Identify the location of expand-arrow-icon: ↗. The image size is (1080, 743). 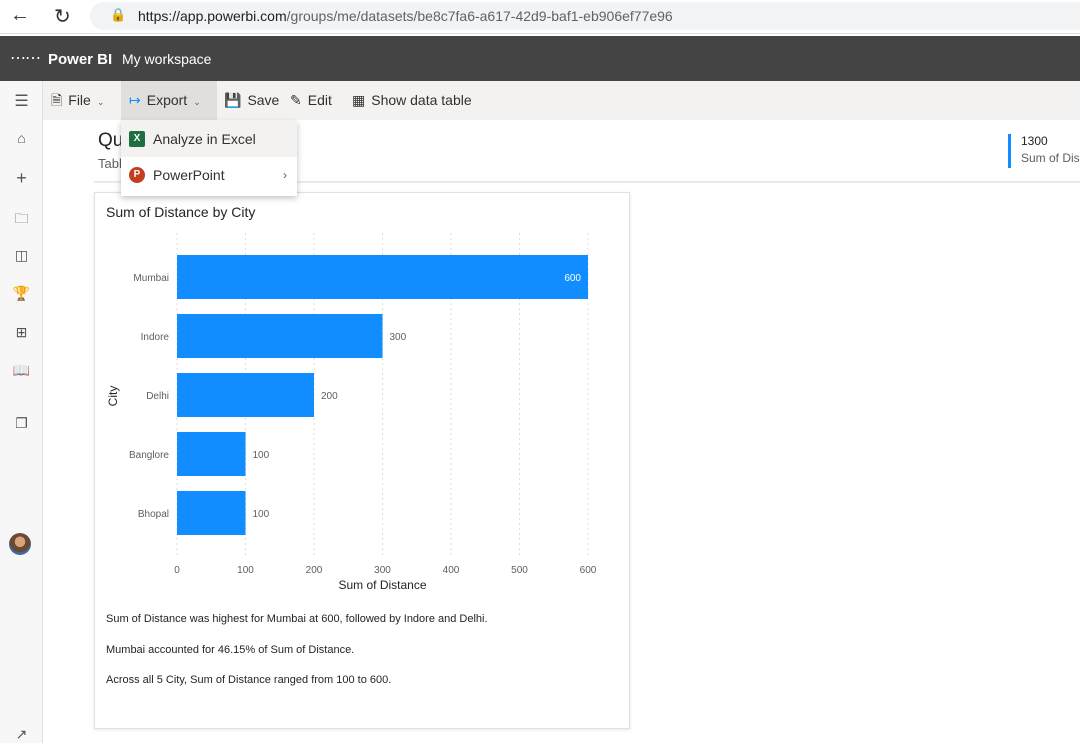
(21, 734).